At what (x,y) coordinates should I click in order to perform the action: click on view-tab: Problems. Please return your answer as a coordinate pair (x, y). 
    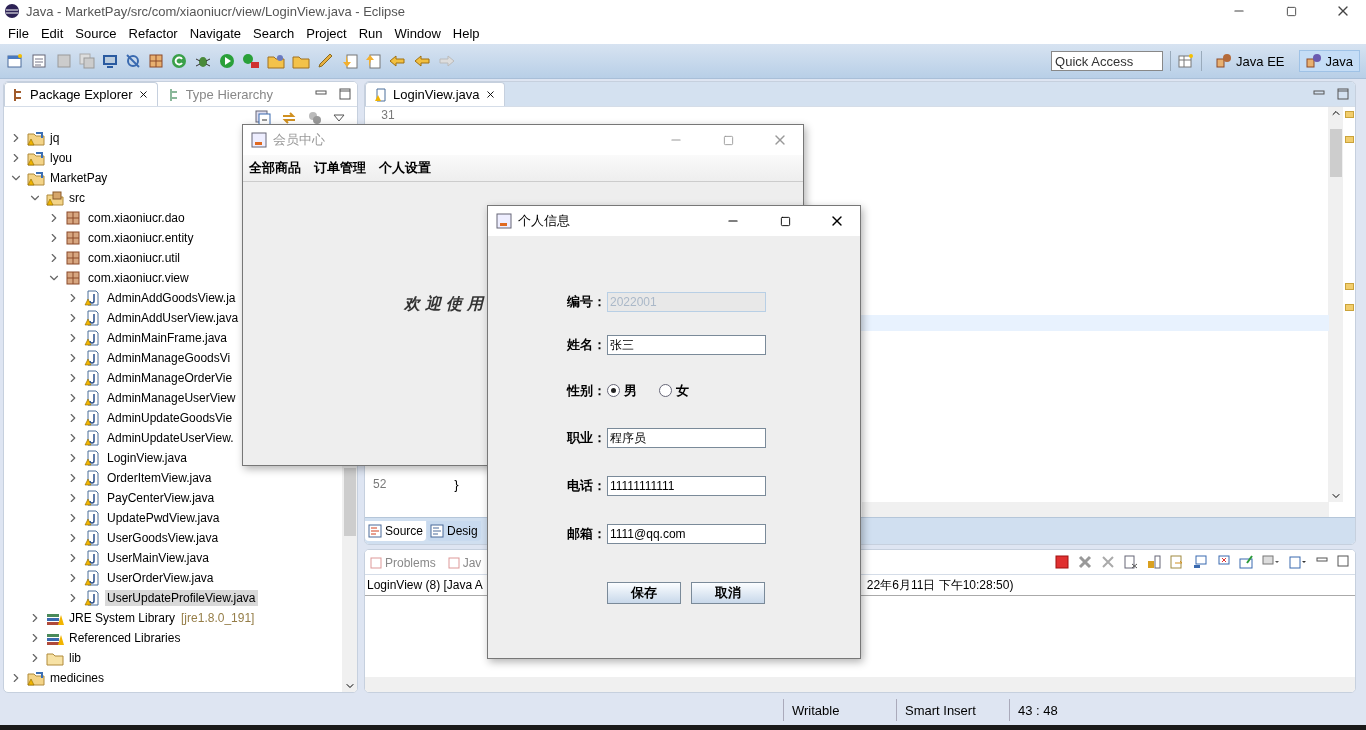
    Looking at the image, I should click on (403, 562).